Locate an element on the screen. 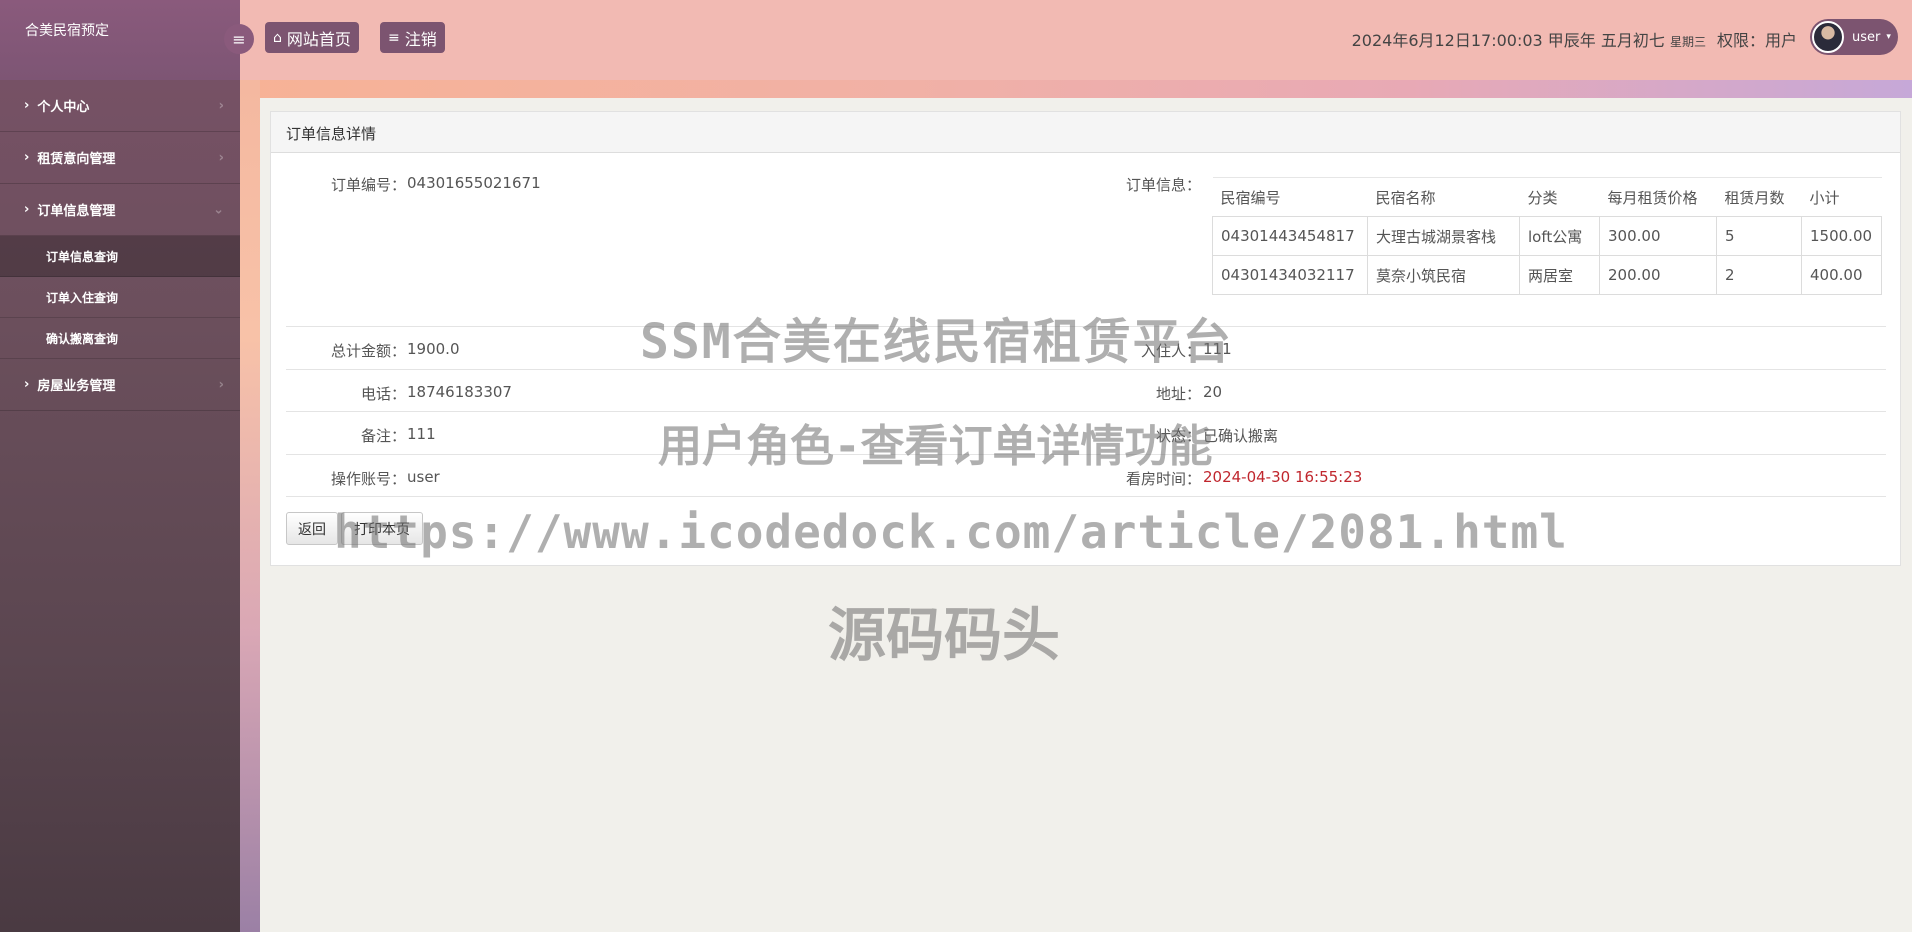 The height and width of the screenshot is (932, 1912). user-menu-button: user ▾ is located at coordinates (1854, 37).